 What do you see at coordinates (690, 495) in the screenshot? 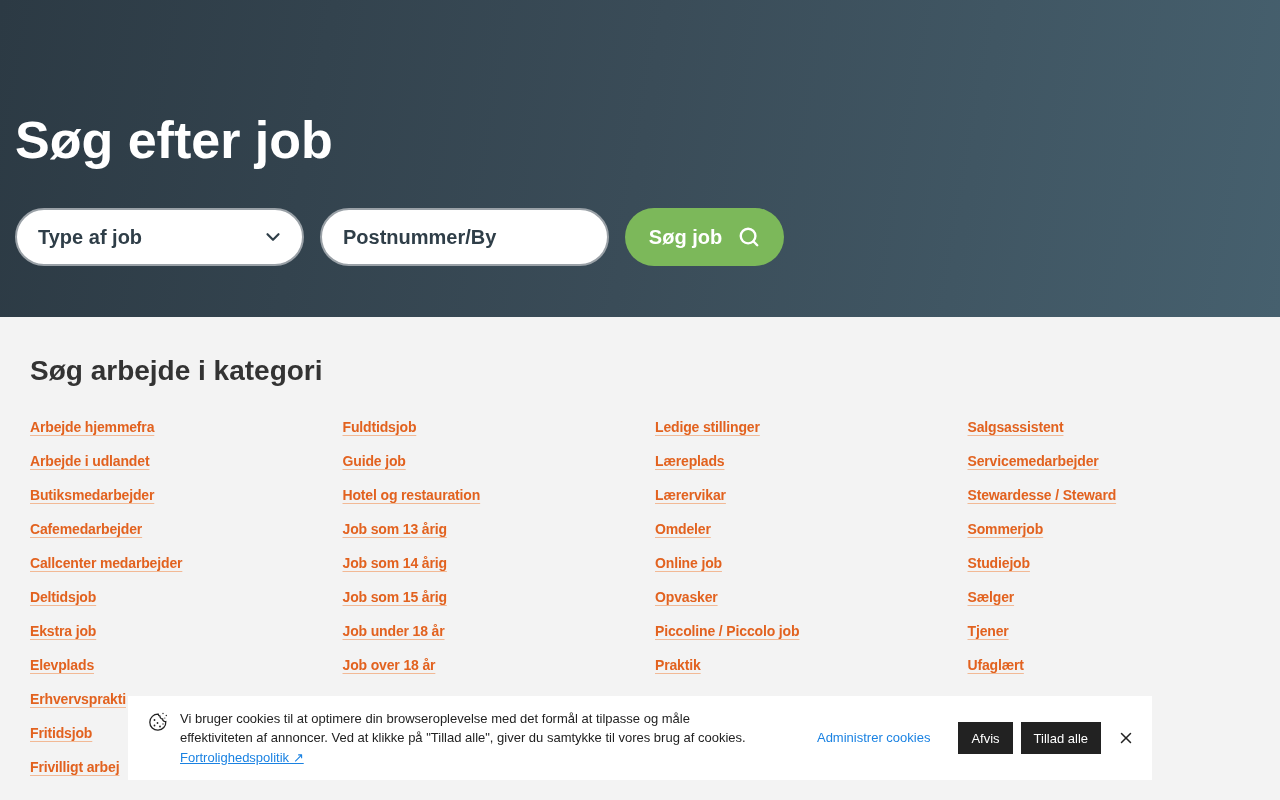
I see `category-link: Lærervikar` at bounding box center [690, 495].